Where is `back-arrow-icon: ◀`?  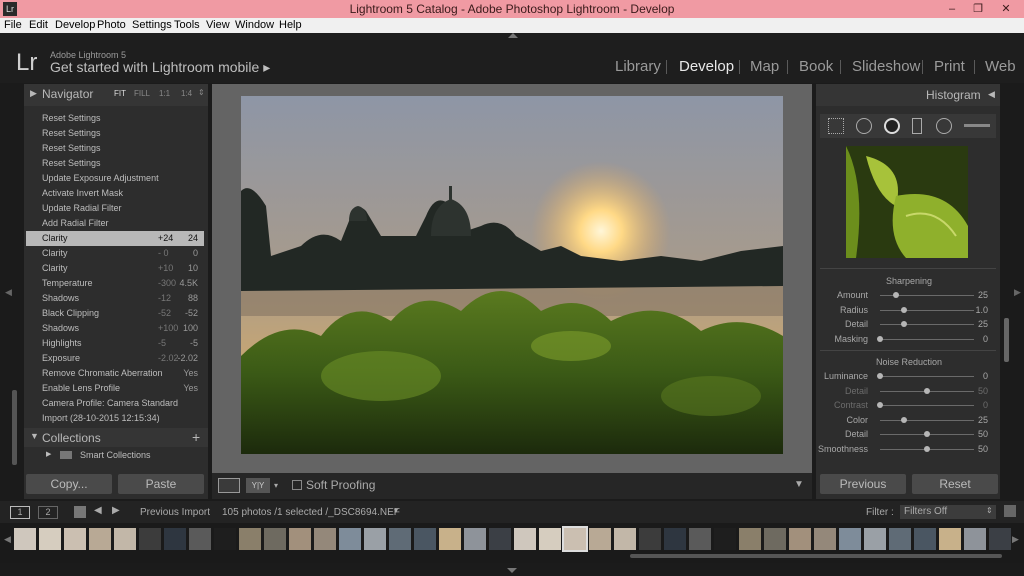
back-arrow-icon: ◀ is located at coordinates (98, 510).